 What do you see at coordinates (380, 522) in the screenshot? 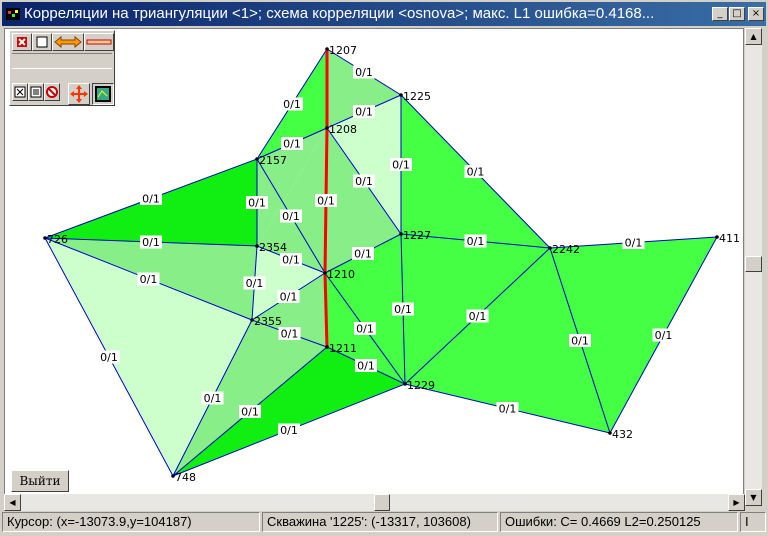
I see `well-status: Скважина '1225': (-13317, 103608)` at bounding box center [380, 522].